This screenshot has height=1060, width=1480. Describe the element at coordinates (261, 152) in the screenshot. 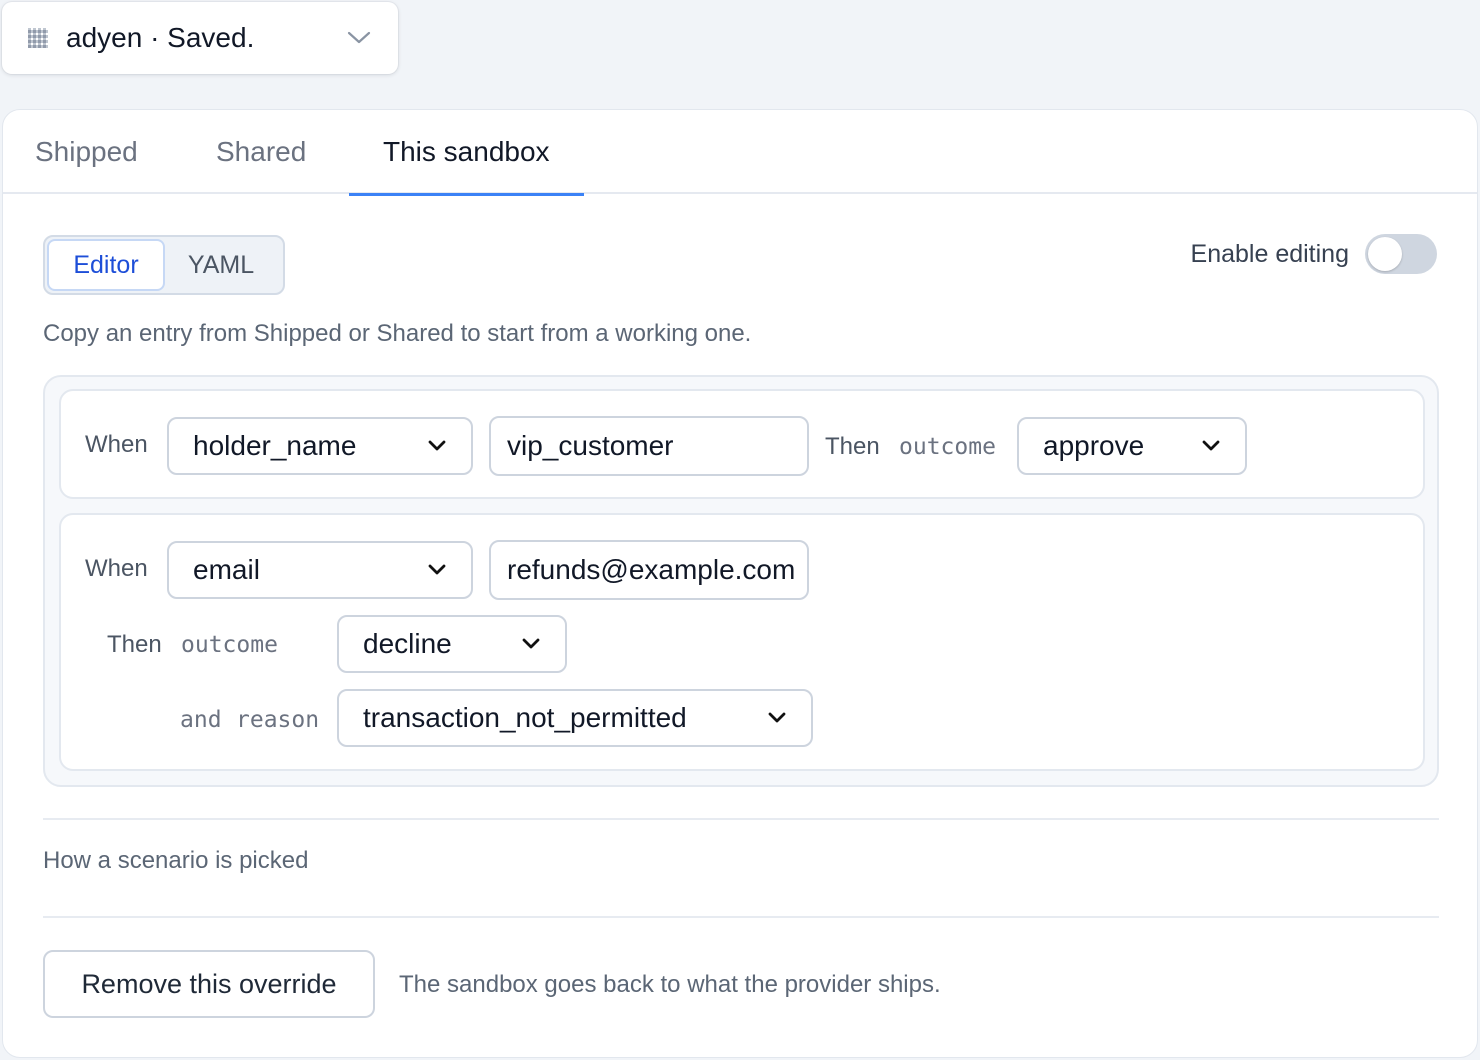

I see `tab-shared: Shared` at that location.